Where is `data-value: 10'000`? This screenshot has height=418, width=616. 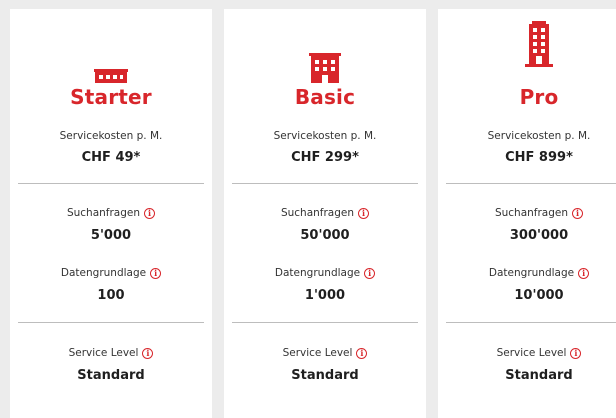
data-value: 10'000 is located at coordinates (539, 295).